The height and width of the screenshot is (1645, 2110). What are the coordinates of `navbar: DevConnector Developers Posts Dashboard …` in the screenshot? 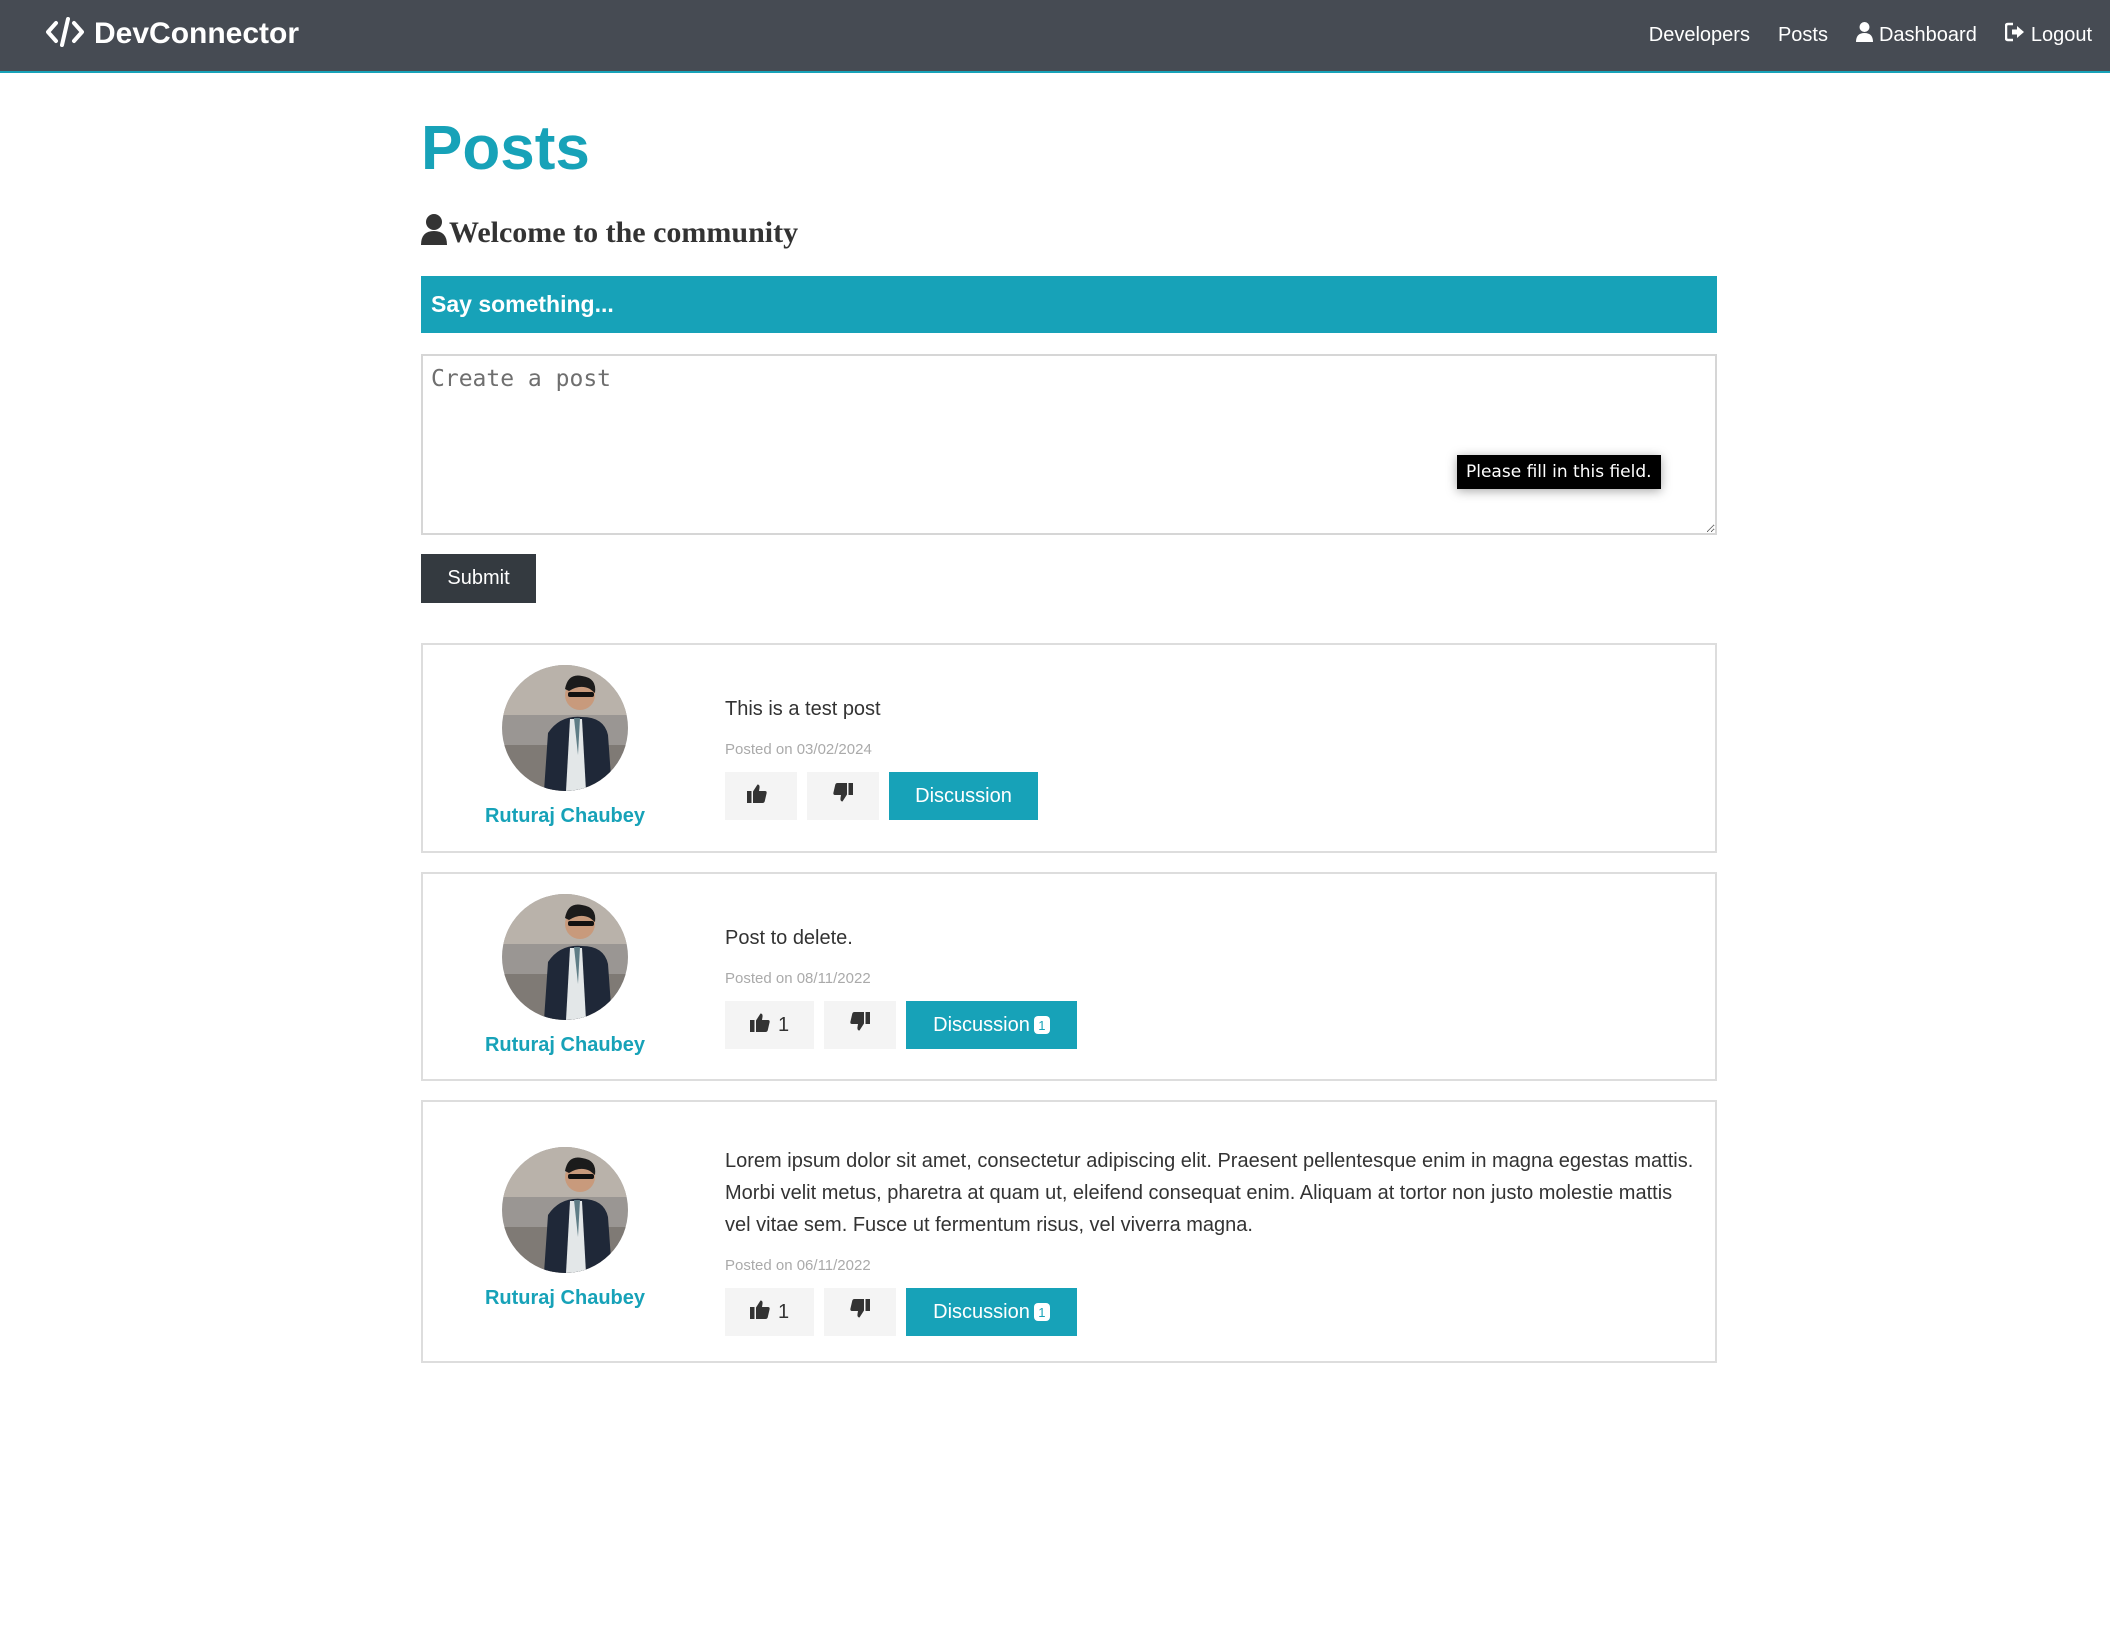 It's located at (1055, 36).